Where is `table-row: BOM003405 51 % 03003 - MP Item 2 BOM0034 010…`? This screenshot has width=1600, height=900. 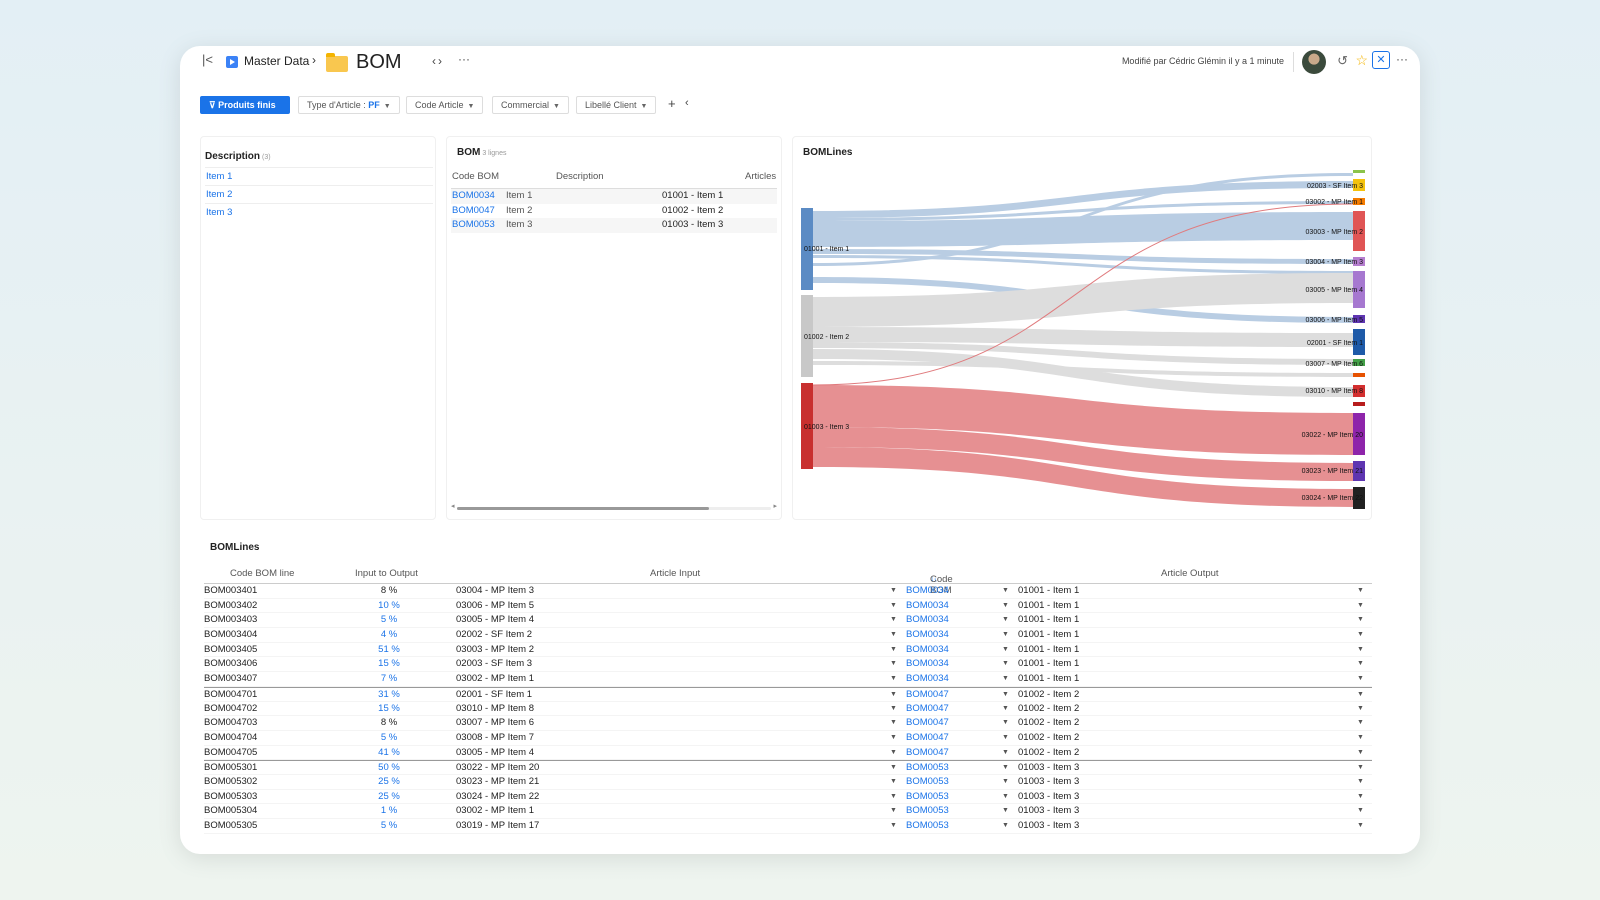
table-row: BOM003405 51 % 03003 - MP Item 2 BOM0034 010… is located at coordinates (788, 650).